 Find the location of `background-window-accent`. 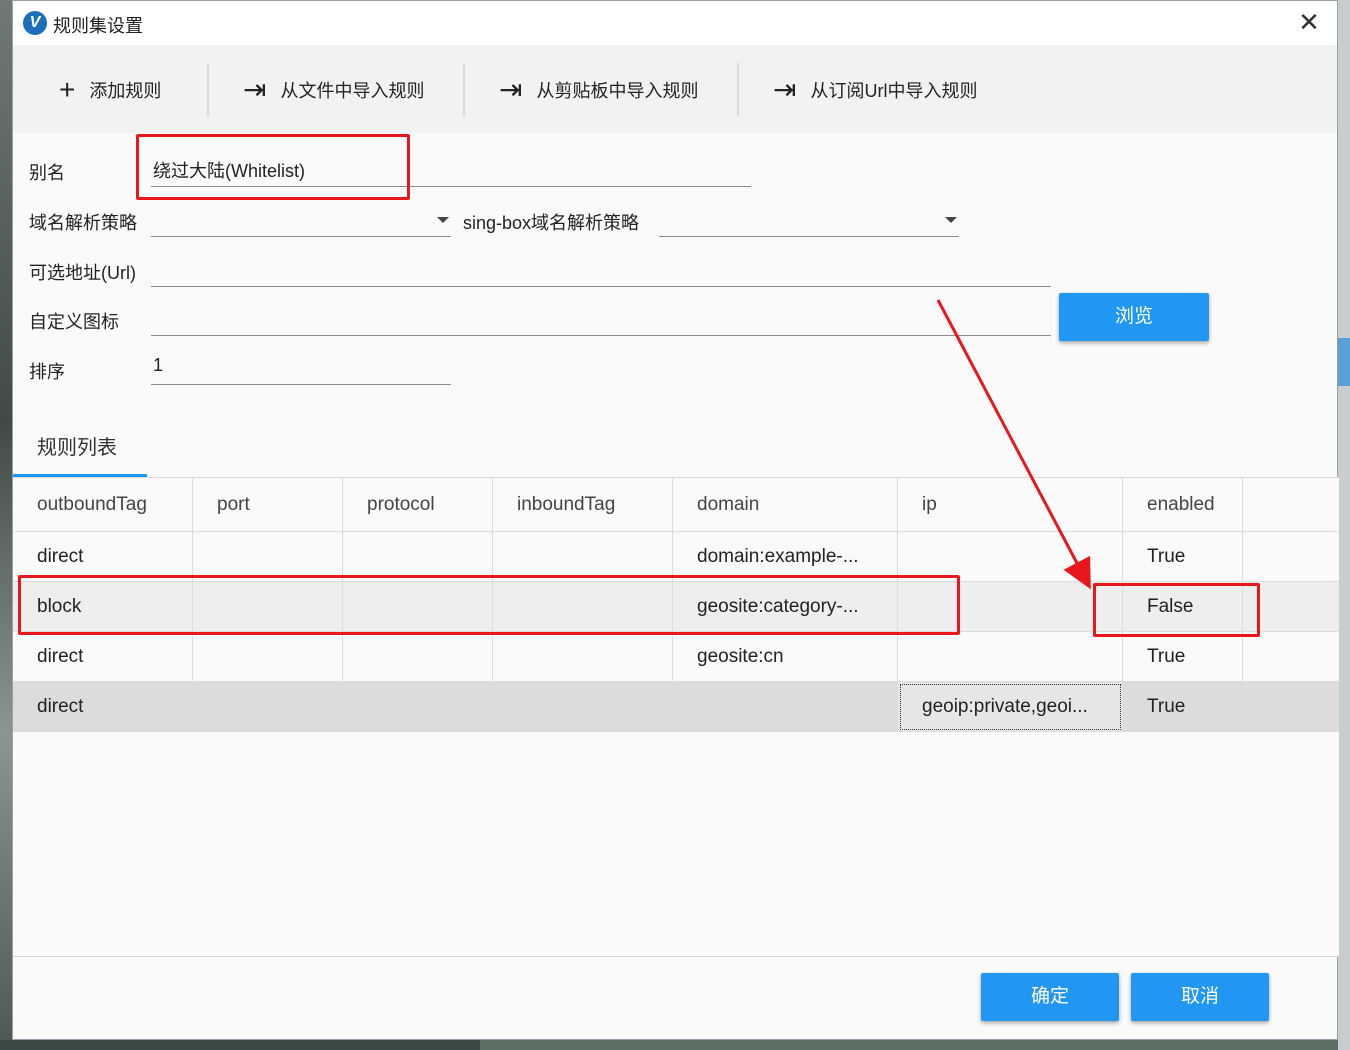

background-window-accent is located at coordinates (1344, 362).